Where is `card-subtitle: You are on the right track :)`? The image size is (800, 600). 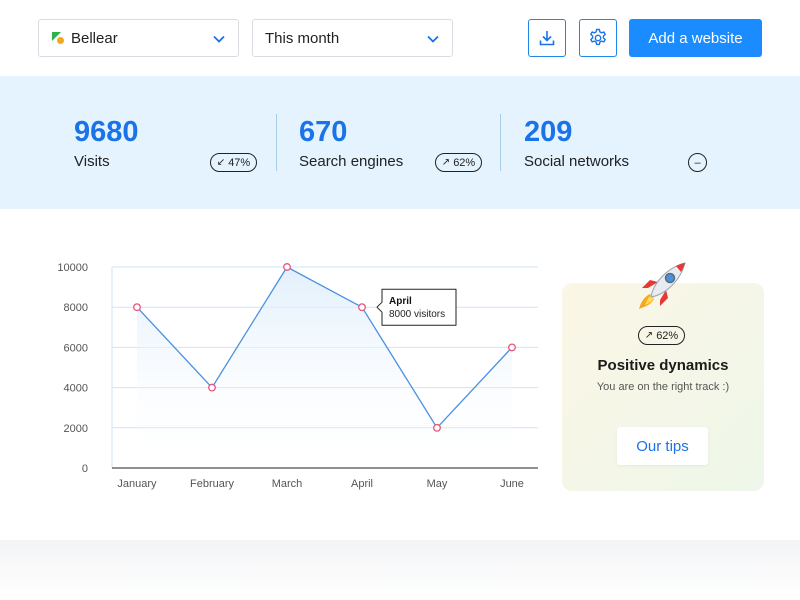 card-subtitle: You are on the right track :) is located at coordinates (663, 387).